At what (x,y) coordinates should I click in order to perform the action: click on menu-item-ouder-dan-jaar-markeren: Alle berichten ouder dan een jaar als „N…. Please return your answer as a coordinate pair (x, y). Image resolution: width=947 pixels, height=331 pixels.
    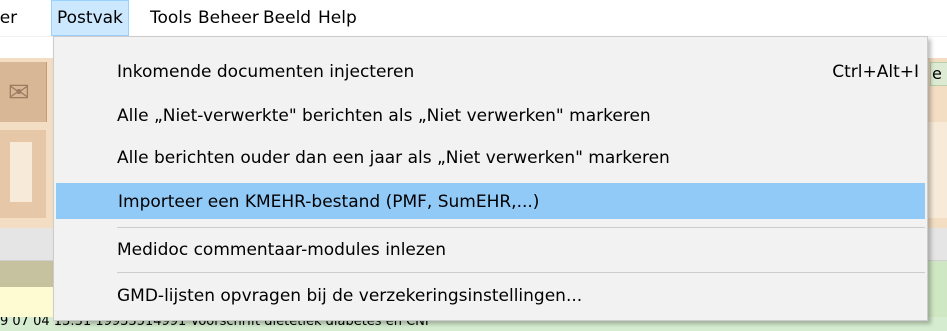
    Looking at the image, I should click on (490, 158).